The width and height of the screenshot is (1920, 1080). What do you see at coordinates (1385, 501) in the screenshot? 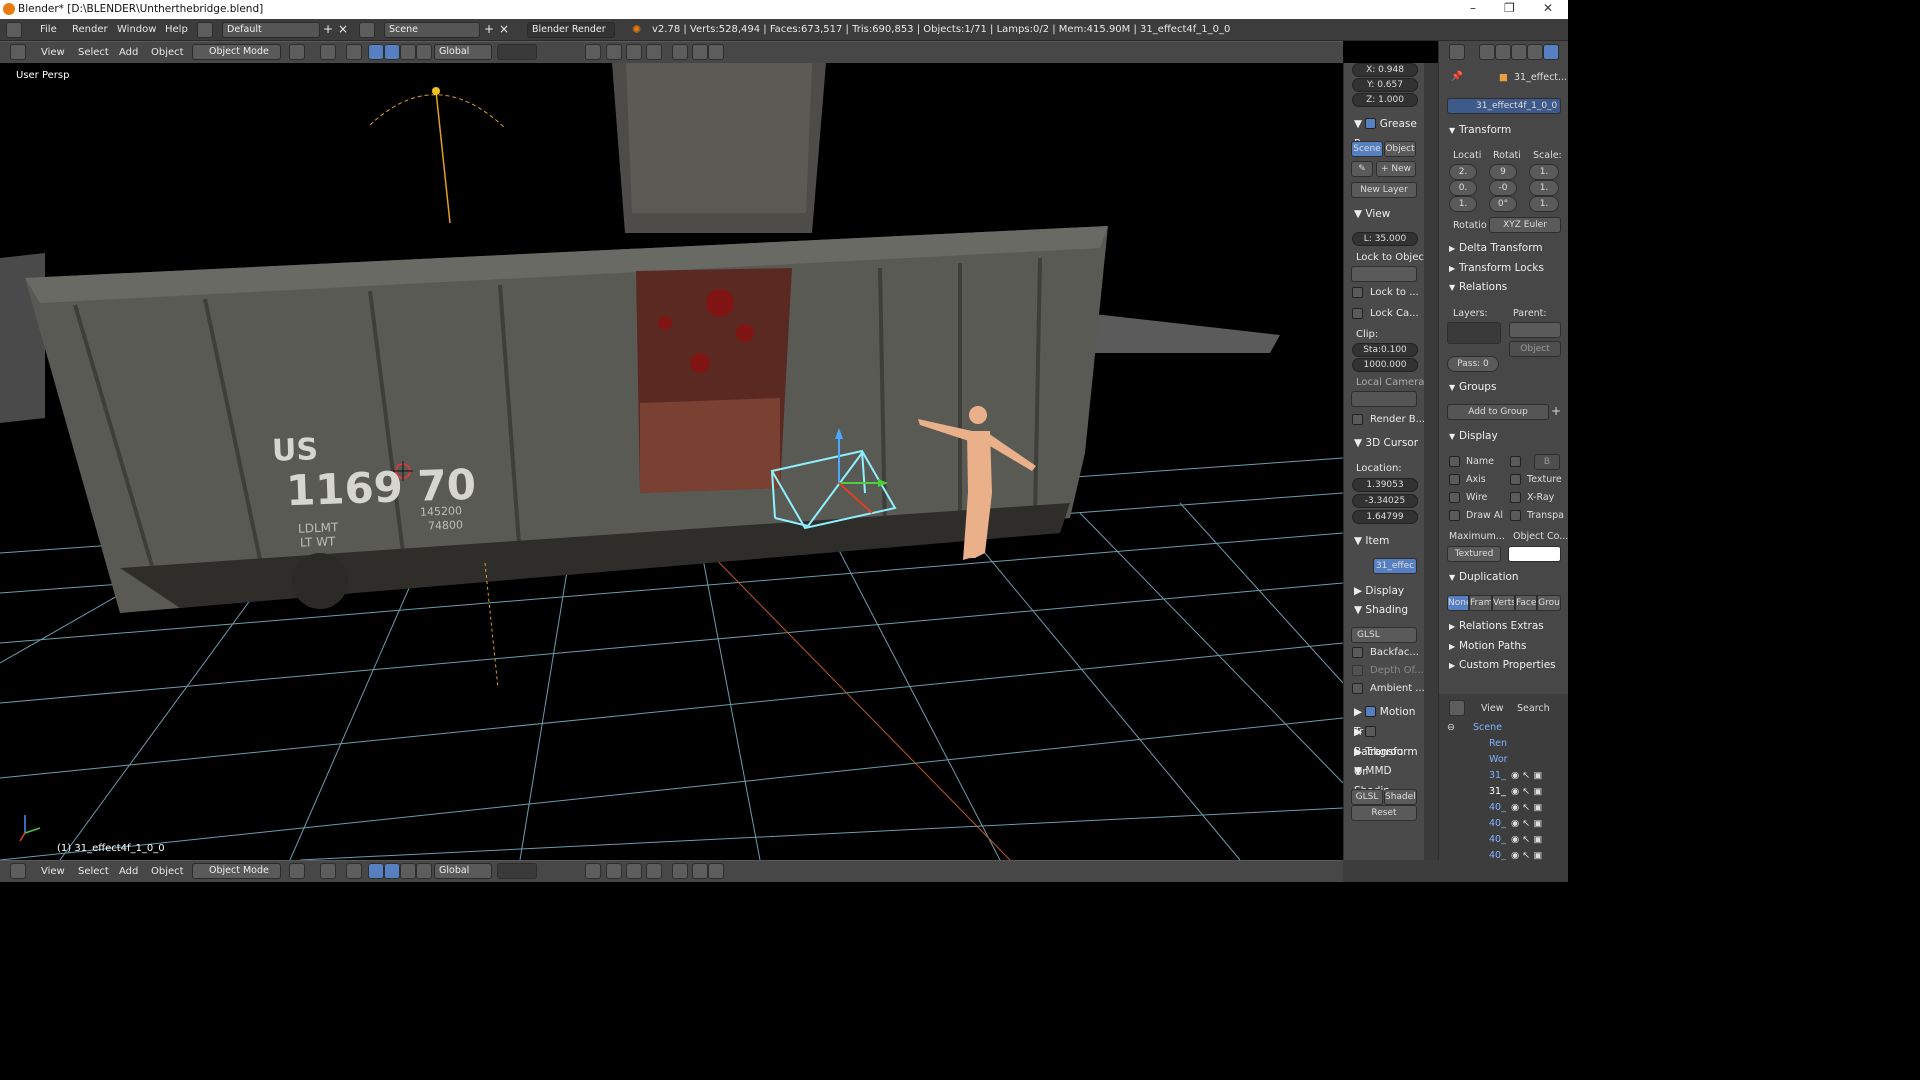
I see `cursor-y-field: -3.34025` at bounding box center [1385, 501].